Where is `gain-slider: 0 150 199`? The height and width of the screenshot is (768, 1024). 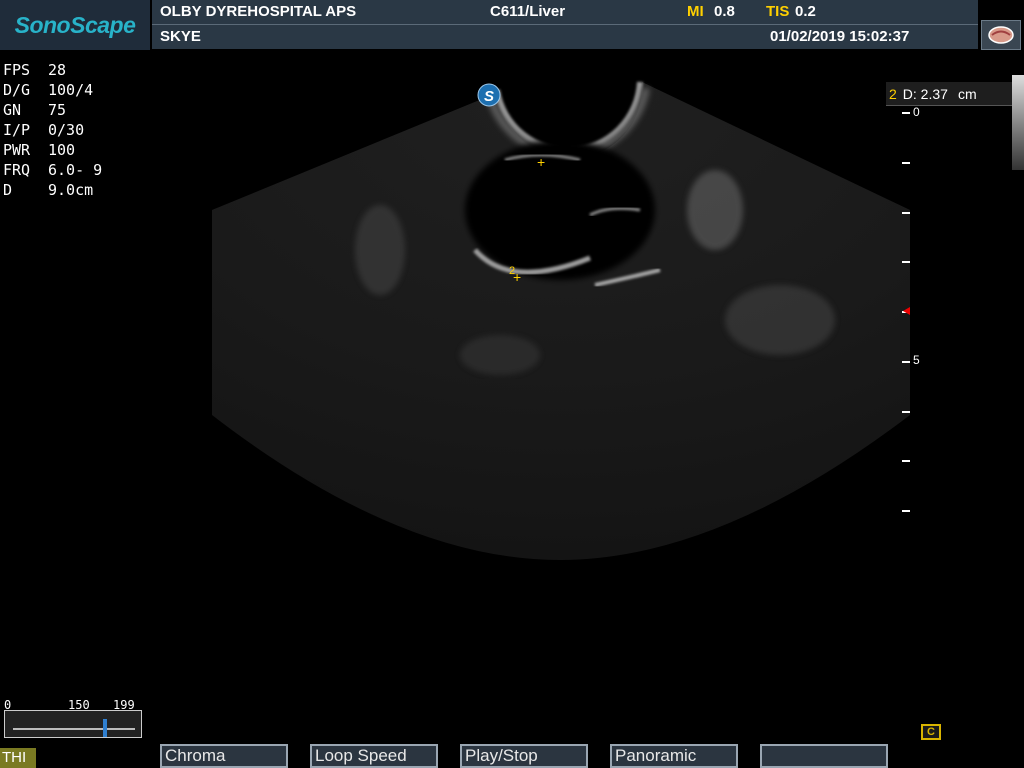
gain-slider: 0 150 199 is located at coordinates (74, 719).